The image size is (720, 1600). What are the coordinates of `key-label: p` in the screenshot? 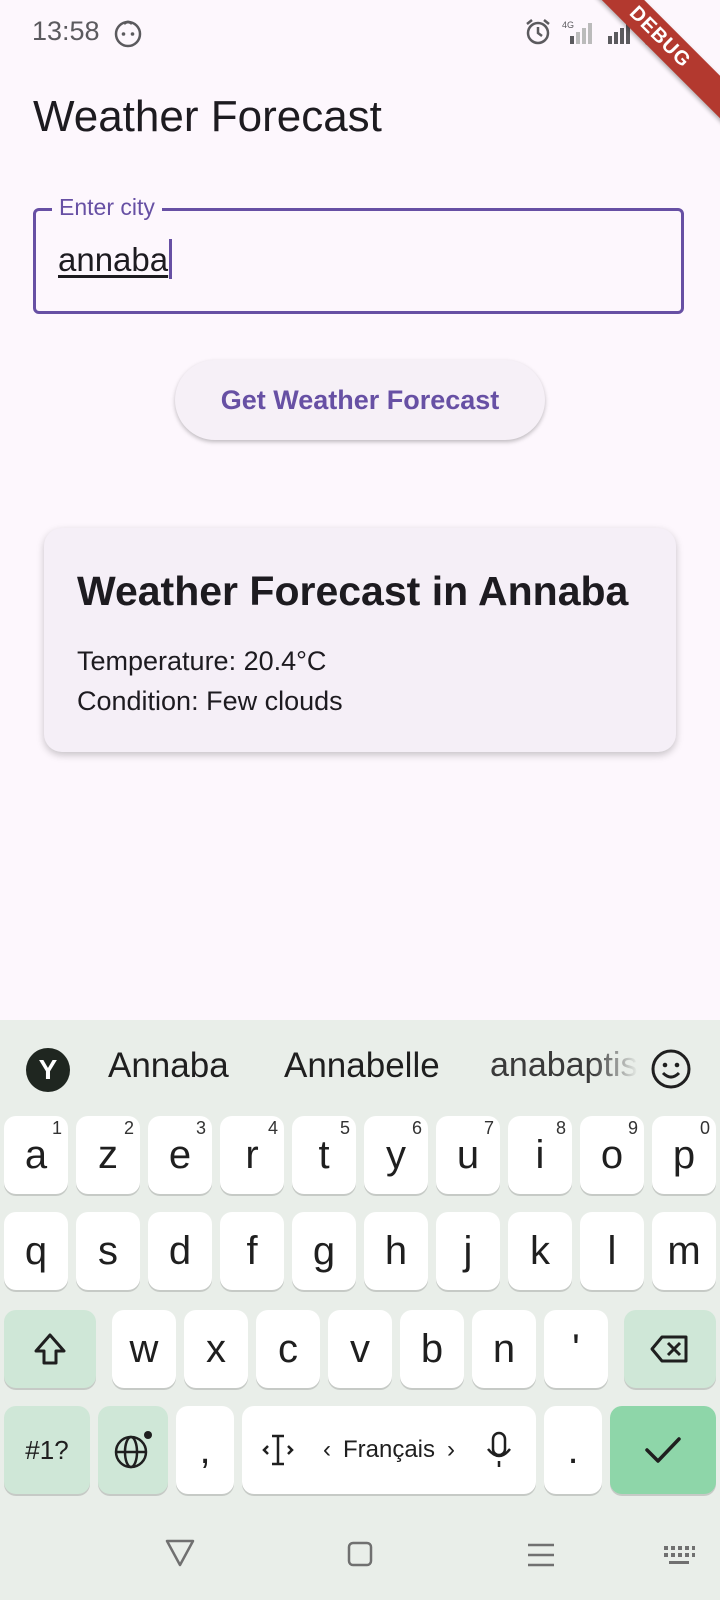 It's located at (684, 1154).